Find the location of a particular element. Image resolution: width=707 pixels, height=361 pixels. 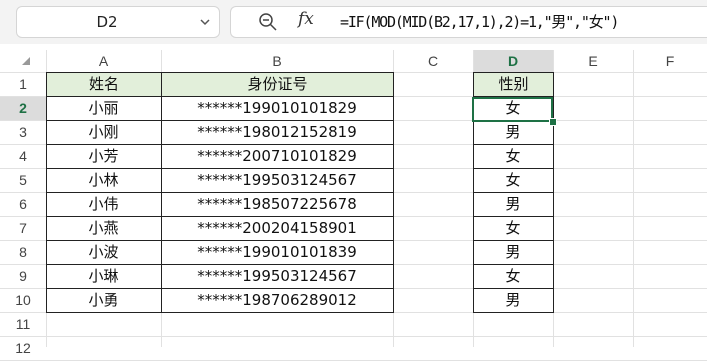

row-header-2: 2 is located at coordinates (23, 108).